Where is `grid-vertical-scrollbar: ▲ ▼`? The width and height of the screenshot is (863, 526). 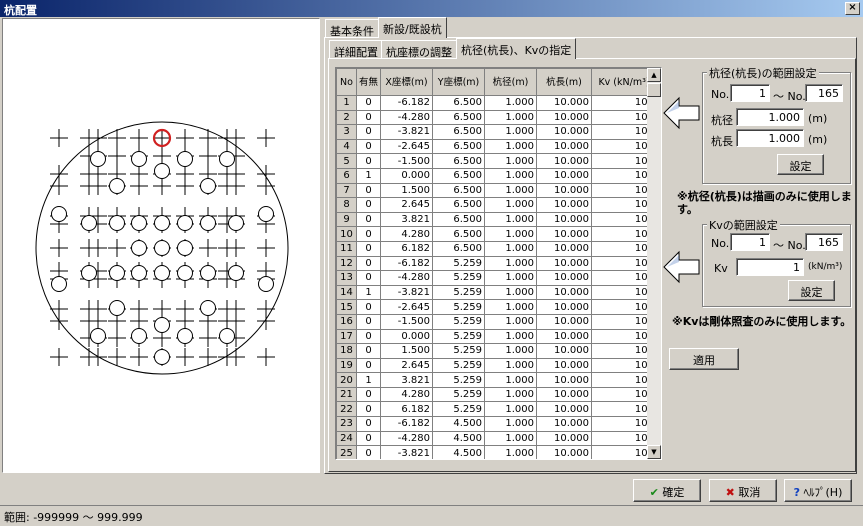 grid-vertical-scrollbar: ▲ ▼ is located at coordinates (654, 263).